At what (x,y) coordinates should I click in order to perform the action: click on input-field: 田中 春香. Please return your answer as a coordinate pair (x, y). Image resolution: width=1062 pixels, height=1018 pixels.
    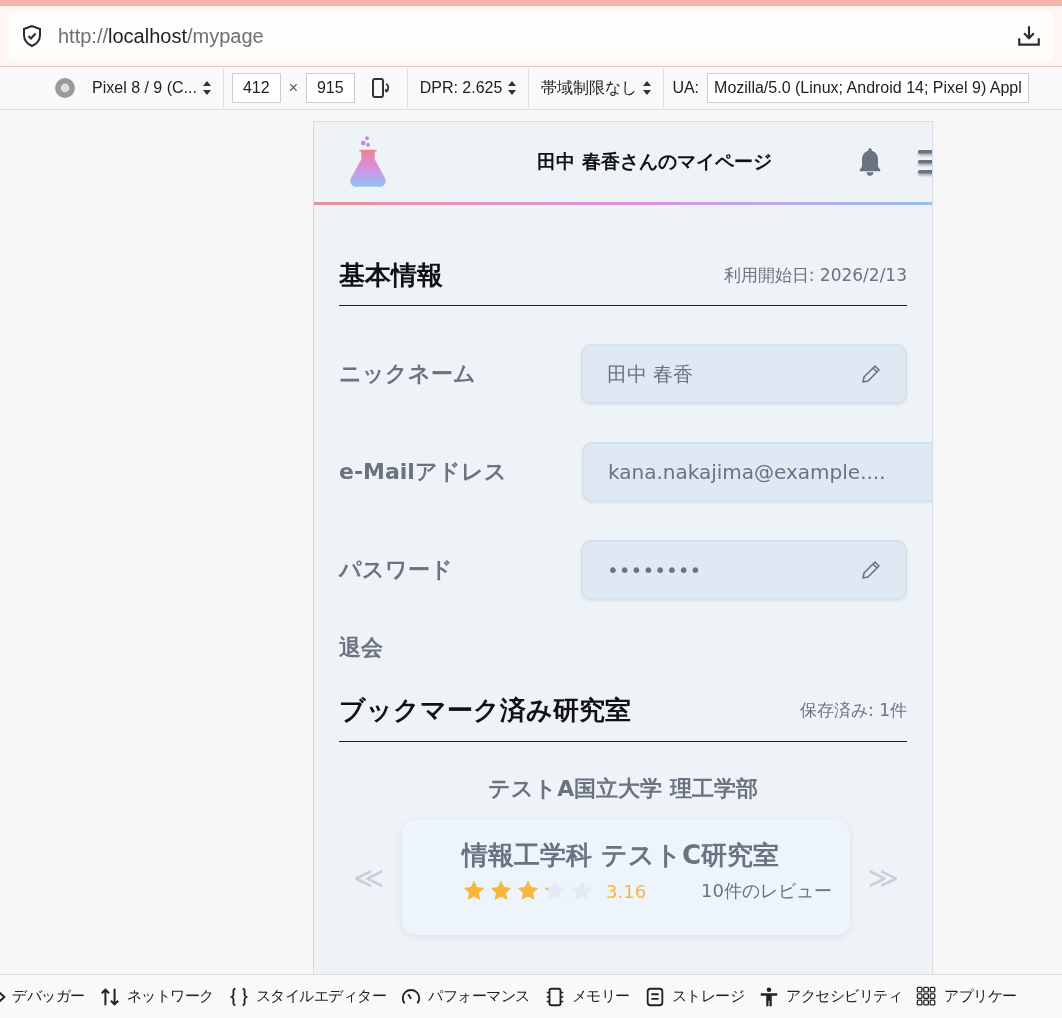
    Looking at the image, I should click on (744, 374).